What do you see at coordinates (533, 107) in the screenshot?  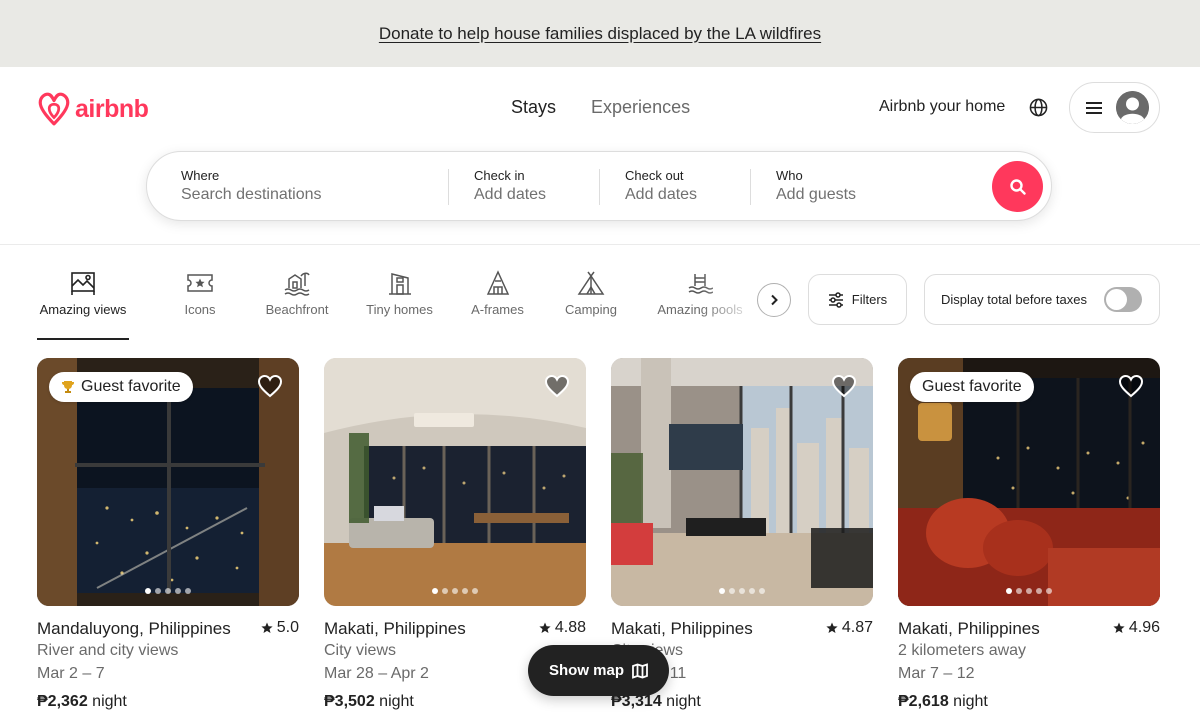 I see `tab-stays: Stays` at bounding box center [533, 107].